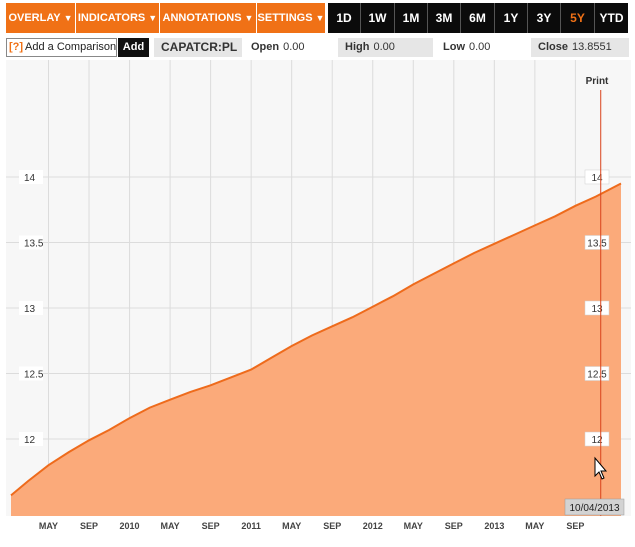  What do you see at coordinates (285, 18) in the screenshot?
I see `settings-menu-label: SETTINGS` at bounding box center [285, 18].